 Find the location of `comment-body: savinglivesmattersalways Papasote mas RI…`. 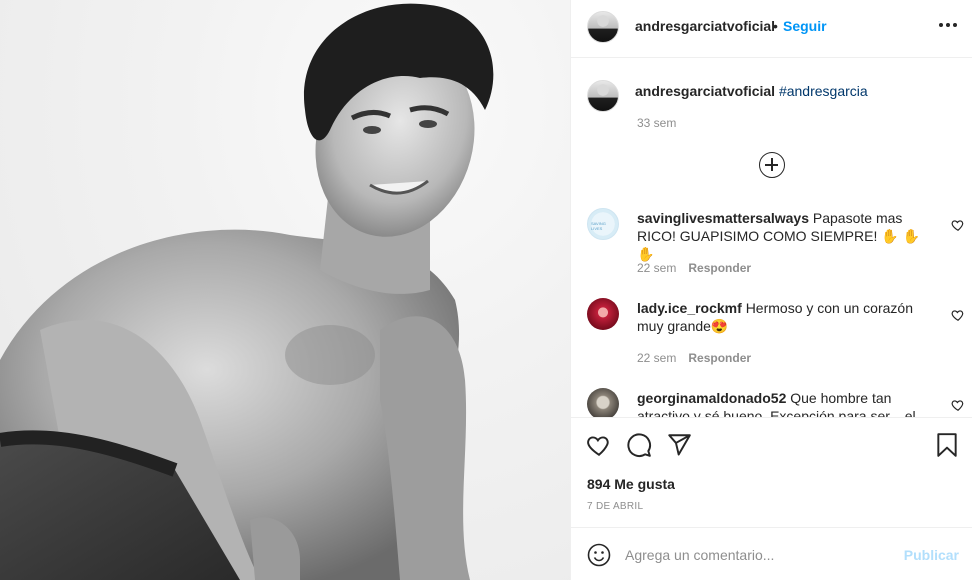

comment-body: savinglivesmattersalways Papasote mas RI… is located at coordinates (787, 236).